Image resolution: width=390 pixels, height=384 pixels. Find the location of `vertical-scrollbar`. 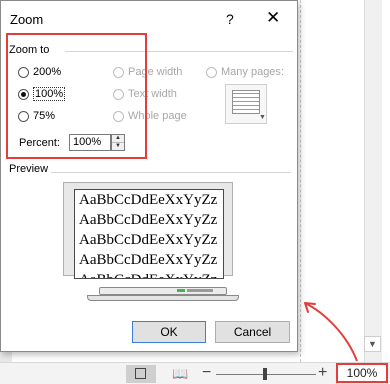

vertical-scrollbar is located at coordinates (373, 181).